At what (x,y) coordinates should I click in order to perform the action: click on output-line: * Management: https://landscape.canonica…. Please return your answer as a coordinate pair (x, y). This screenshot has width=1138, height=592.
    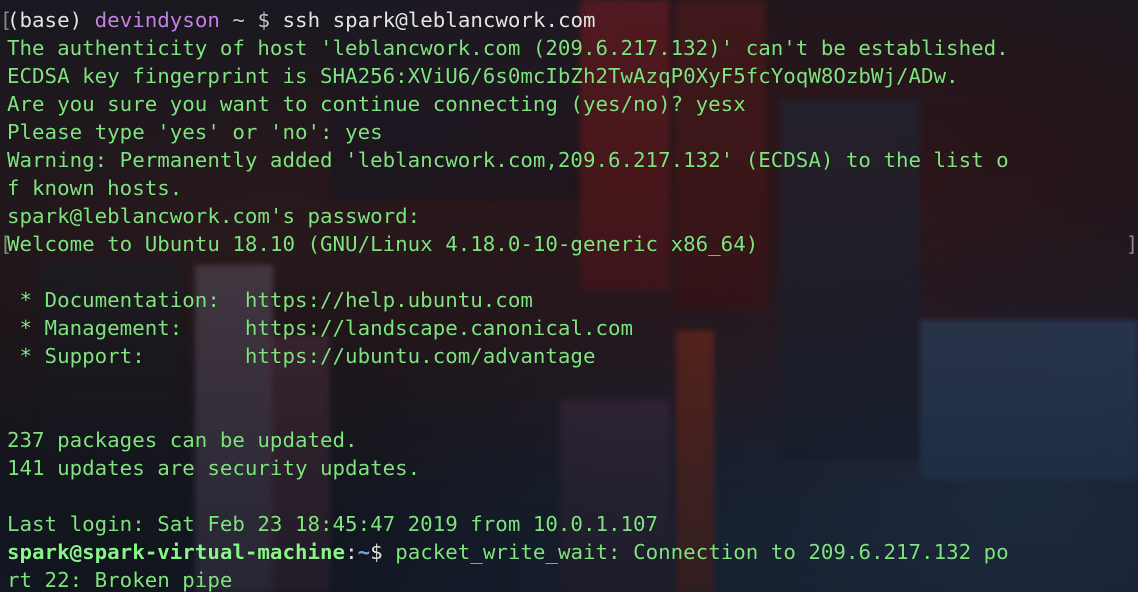
    Looking at the image, I should click on (320, 328).